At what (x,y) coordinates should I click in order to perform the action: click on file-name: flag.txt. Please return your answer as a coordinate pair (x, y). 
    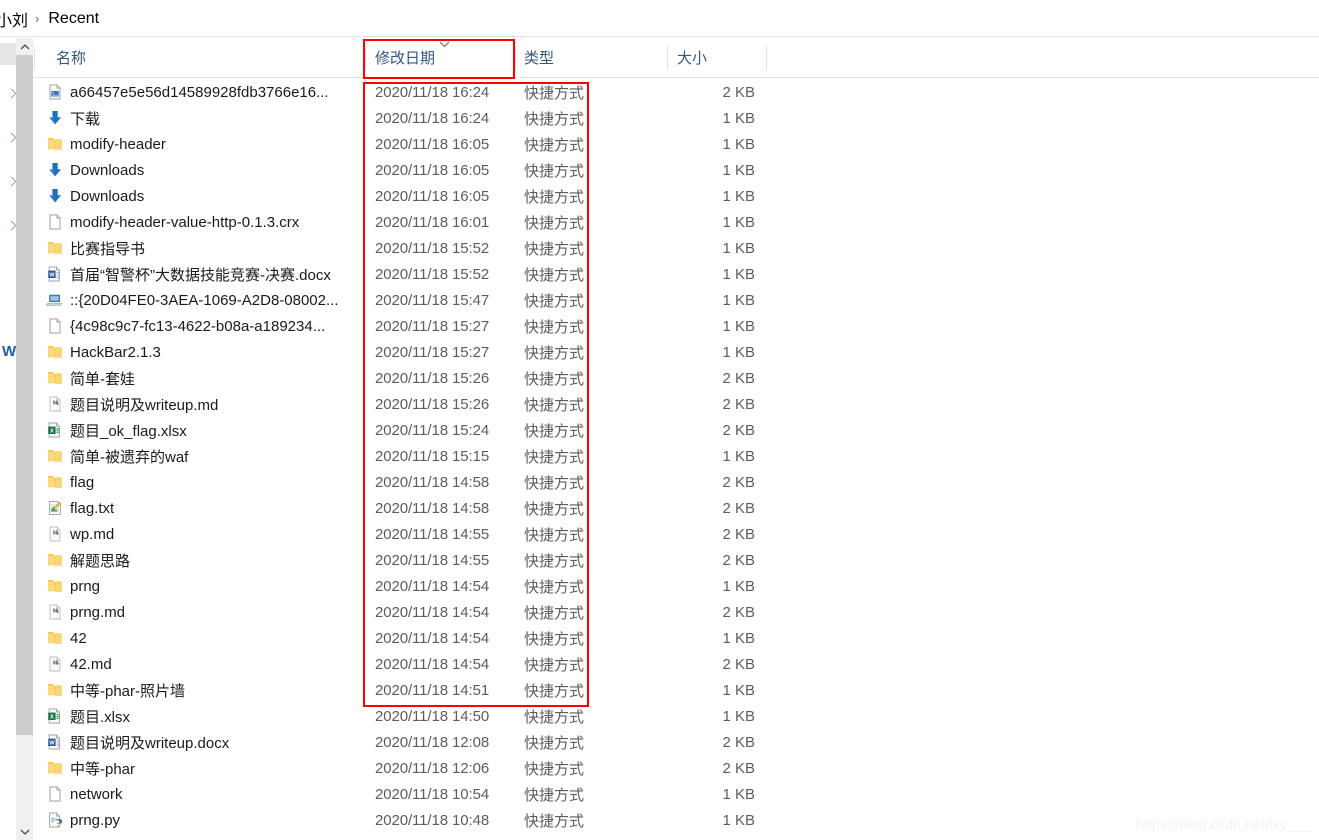
    Looking at the image, I should click on (220, 508).